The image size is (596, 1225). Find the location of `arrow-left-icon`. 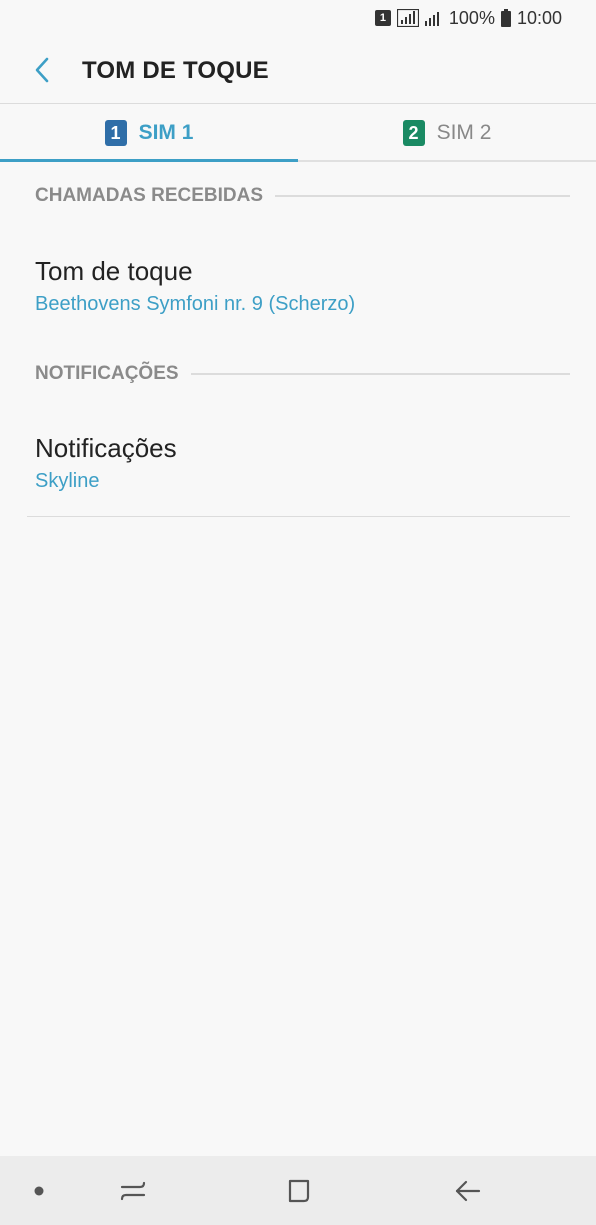

arrow-left-icon is located at coordinates (468, 1191).